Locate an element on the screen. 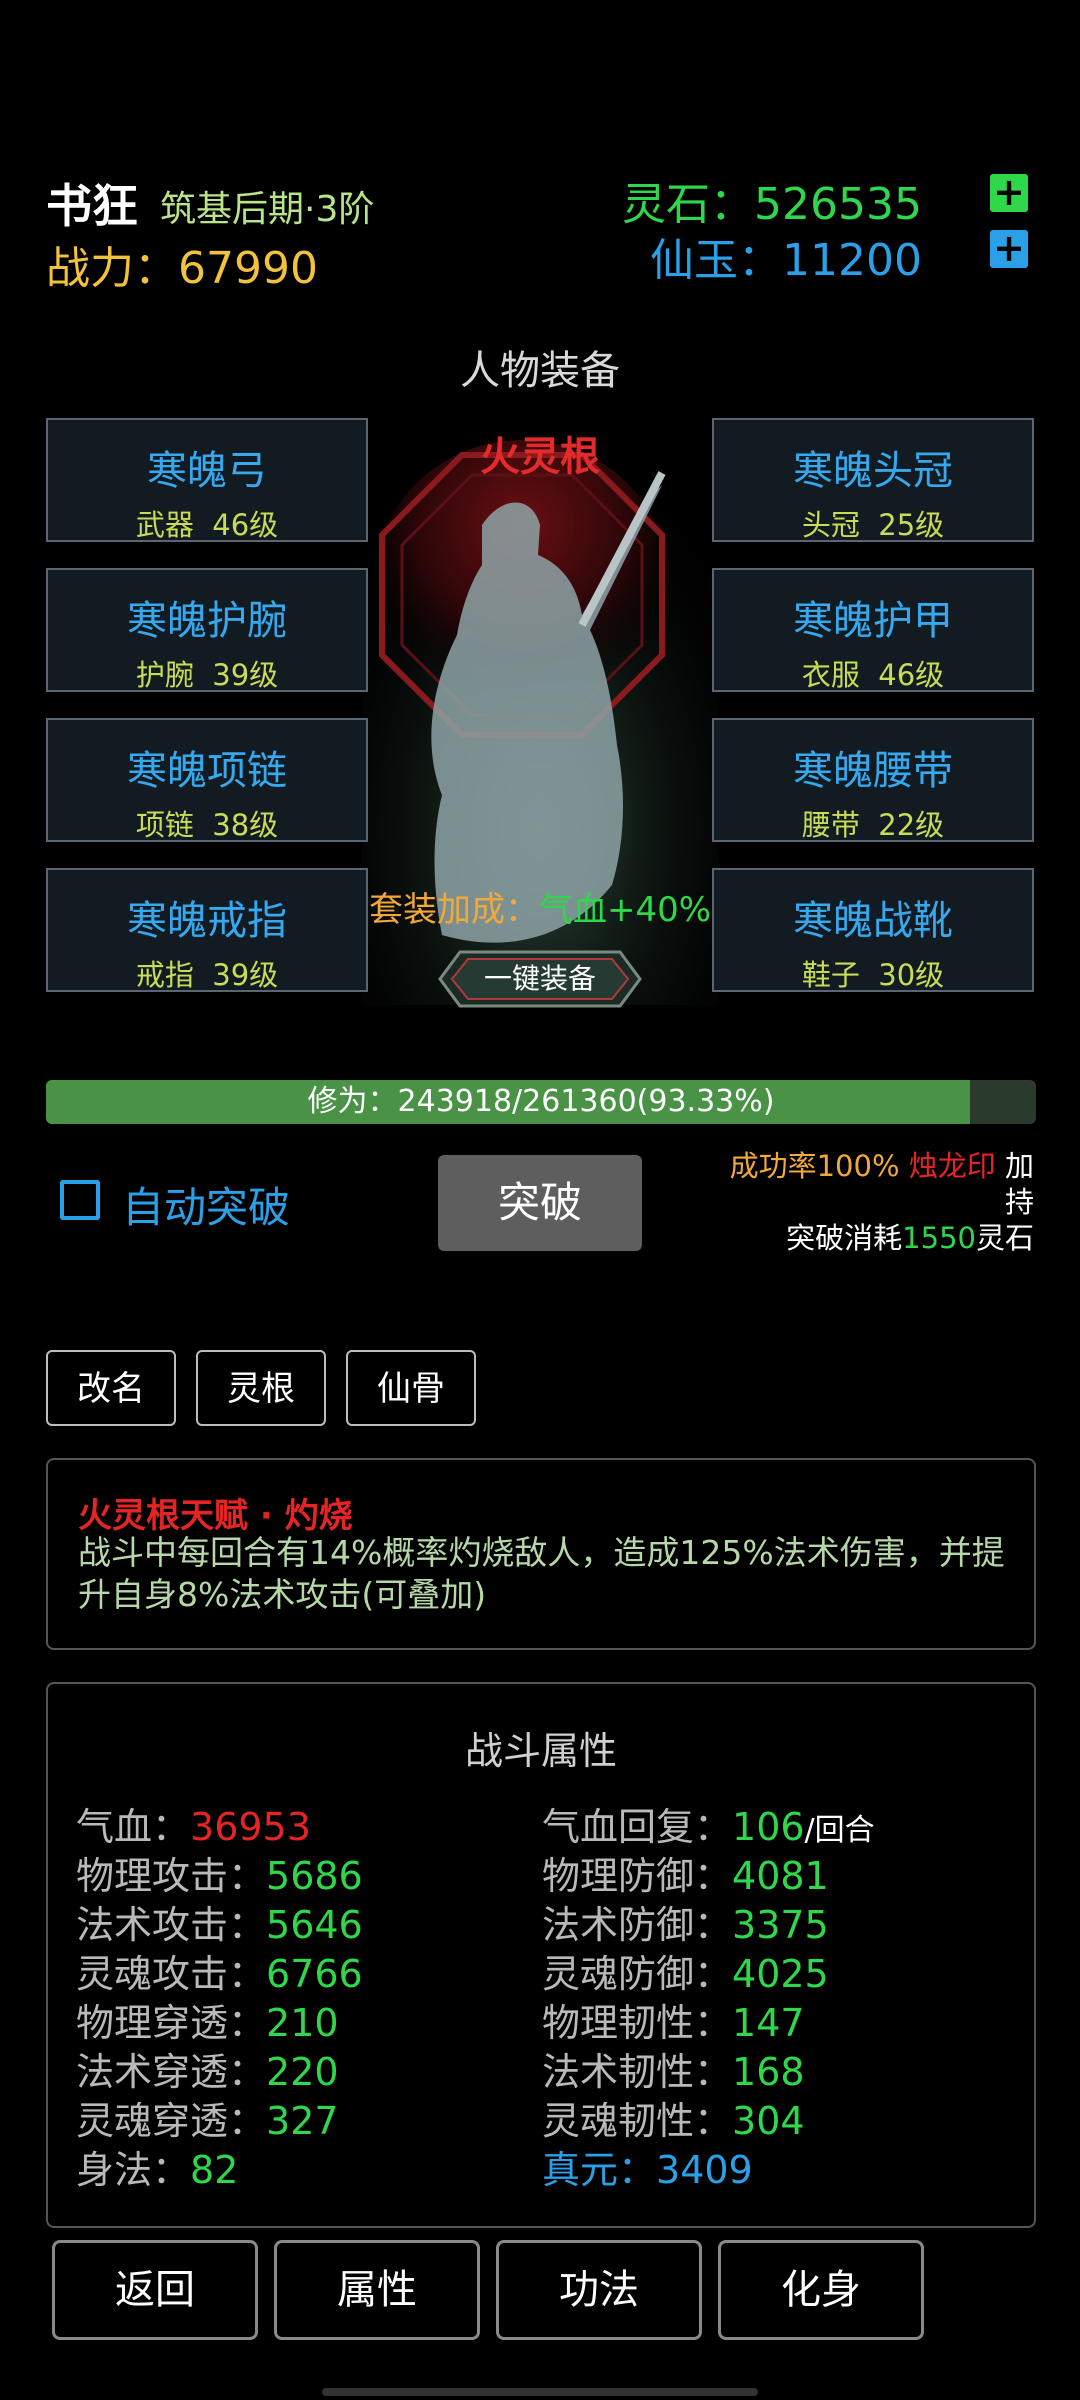 This screenshot has height=2400, width=1080. equip-slot: 项链 is located at coordinates (164, 825).